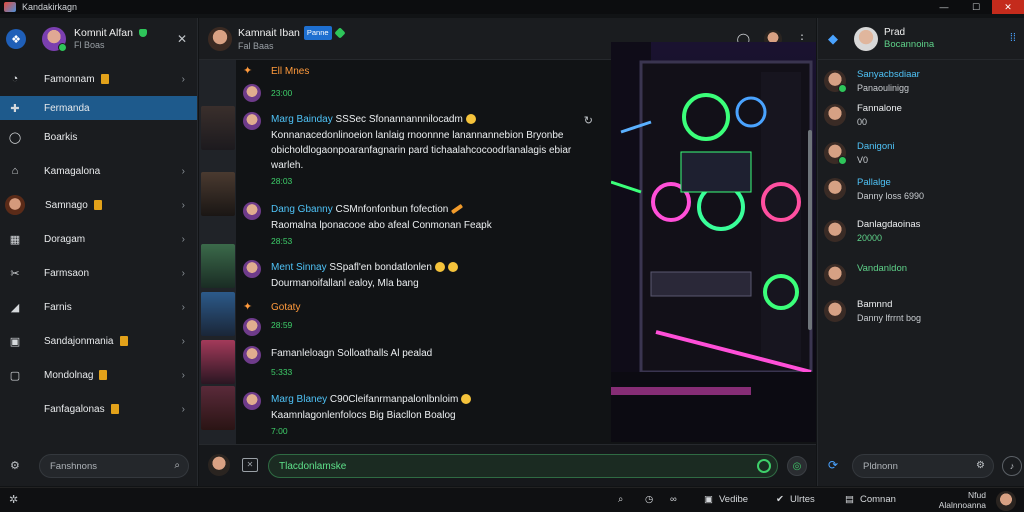  I want to click on user-avatar, so click(54, 39).